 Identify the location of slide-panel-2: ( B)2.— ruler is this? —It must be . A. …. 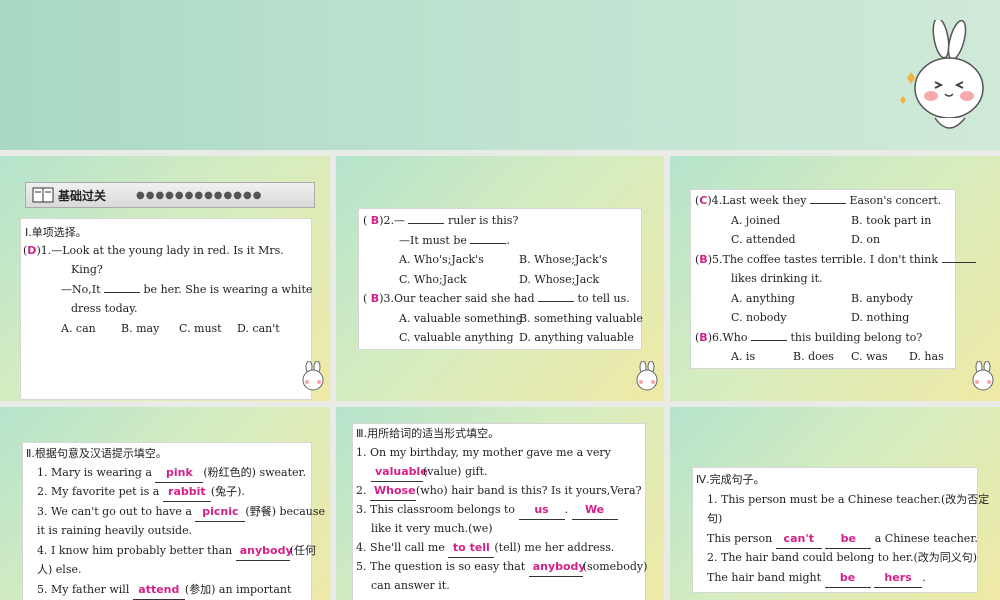
(500, 278).